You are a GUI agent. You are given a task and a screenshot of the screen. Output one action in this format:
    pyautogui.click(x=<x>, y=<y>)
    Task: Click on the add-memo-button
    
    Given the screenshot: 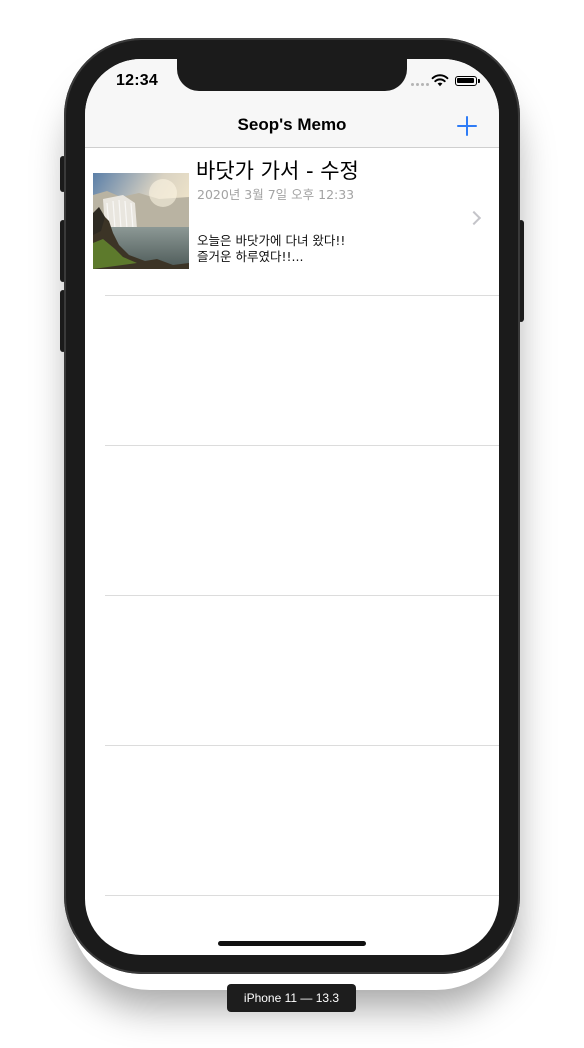 What is the action you would take?
    pyautogui.click(x=467, y=126)
    